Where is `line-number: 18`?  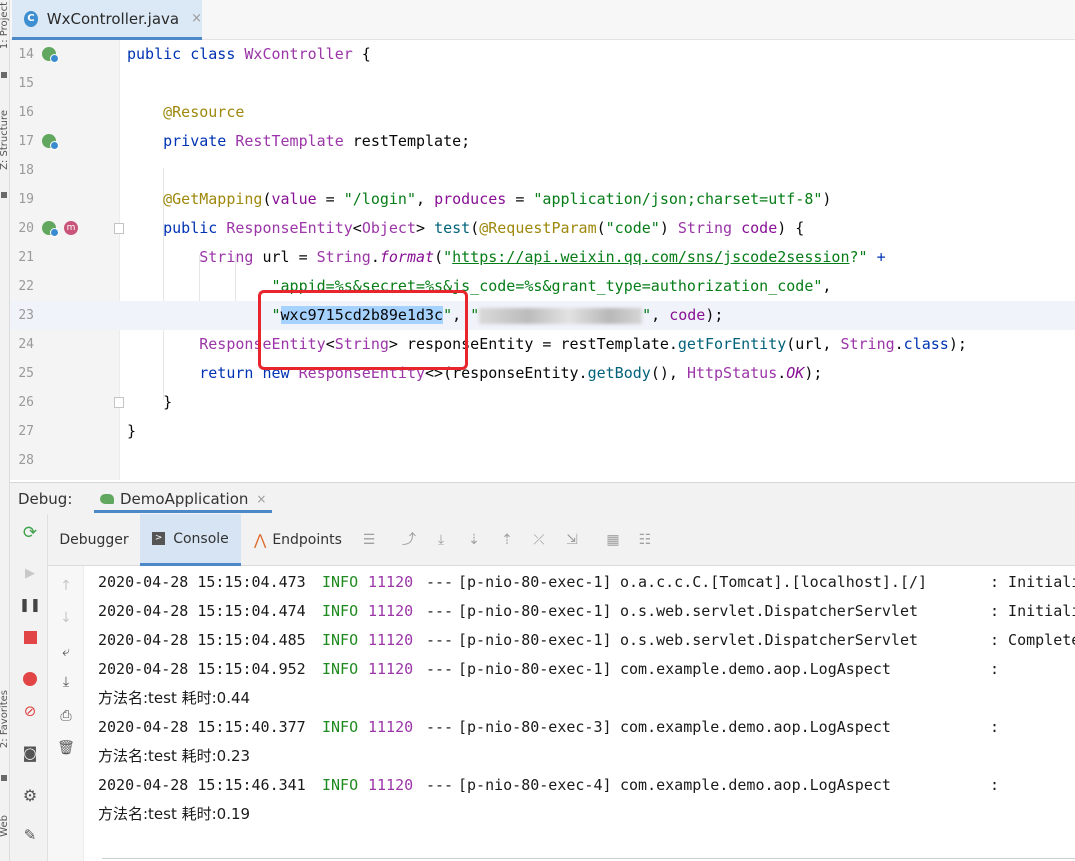
line-number: 18 is located at coordinates (26, 170).